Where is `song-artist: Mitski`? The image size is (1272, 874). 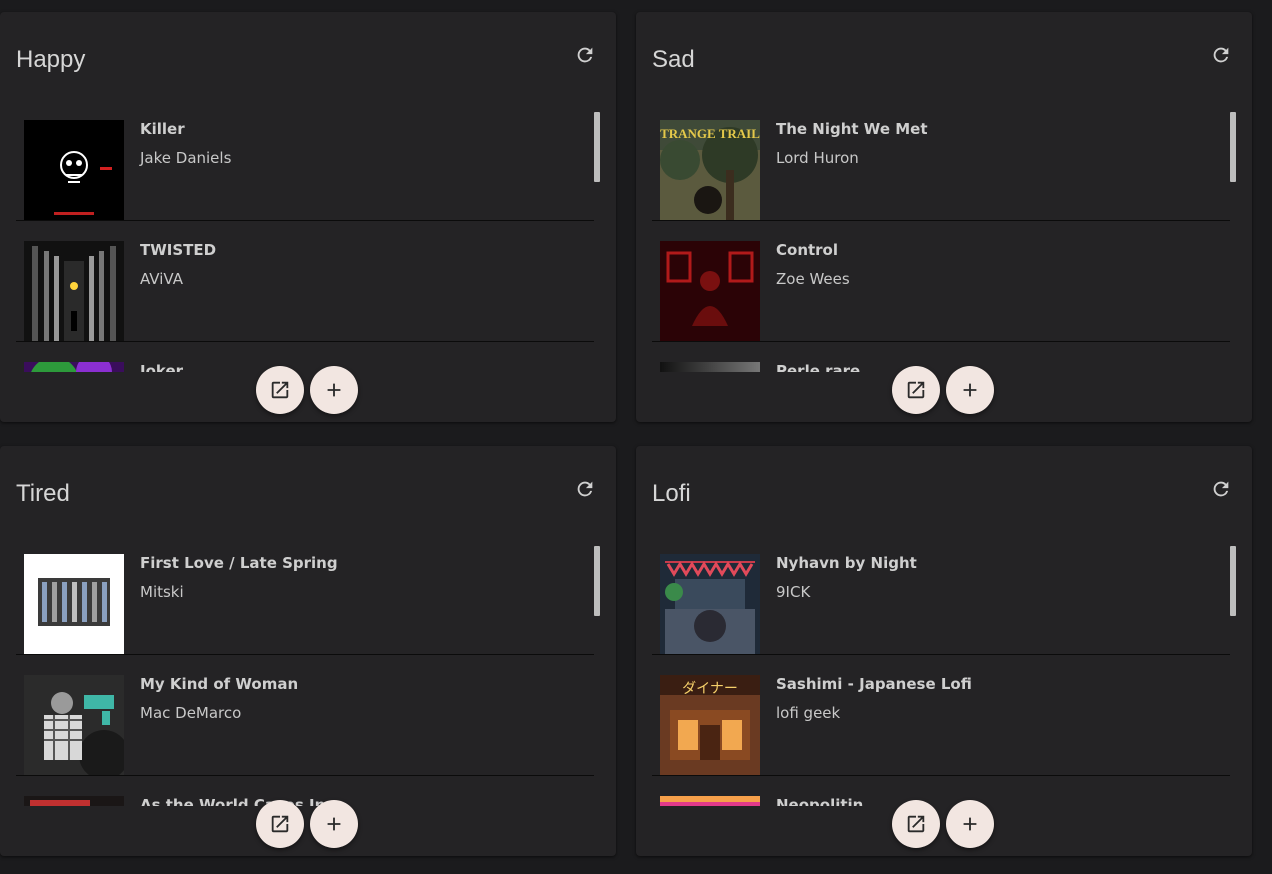 song-artist: Mitski is located at coordinates (162, 592).